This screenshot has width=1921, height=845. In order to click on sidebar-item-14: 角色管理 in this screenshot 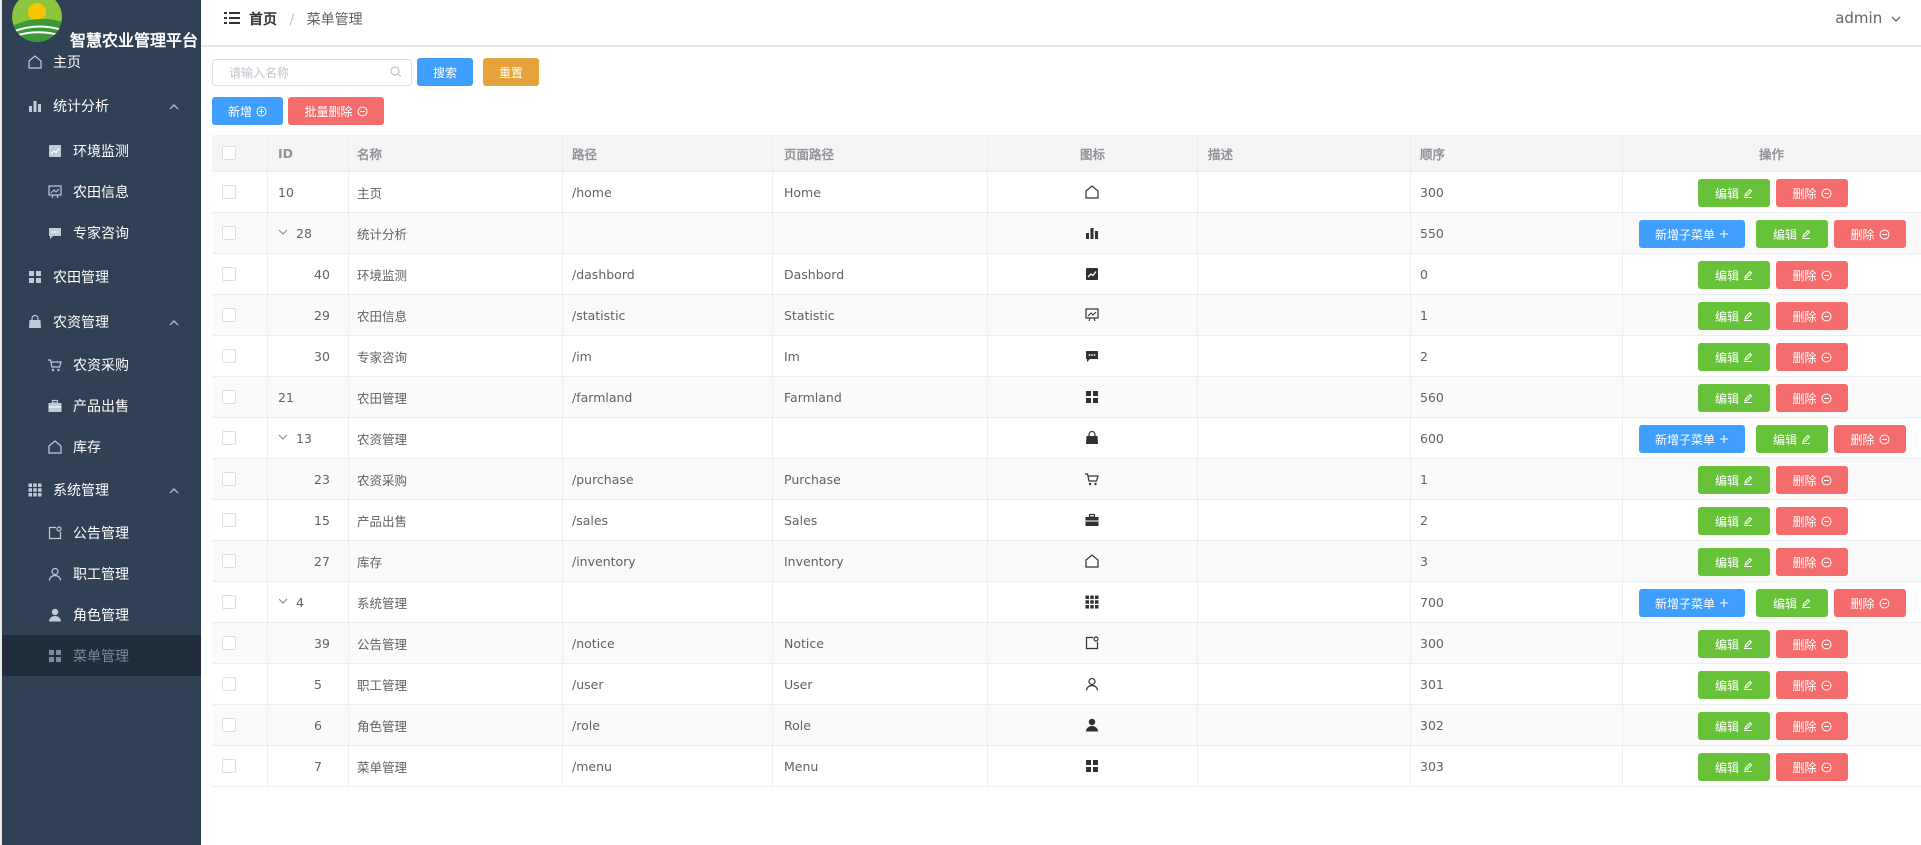, I will do `click(101, 614)`.